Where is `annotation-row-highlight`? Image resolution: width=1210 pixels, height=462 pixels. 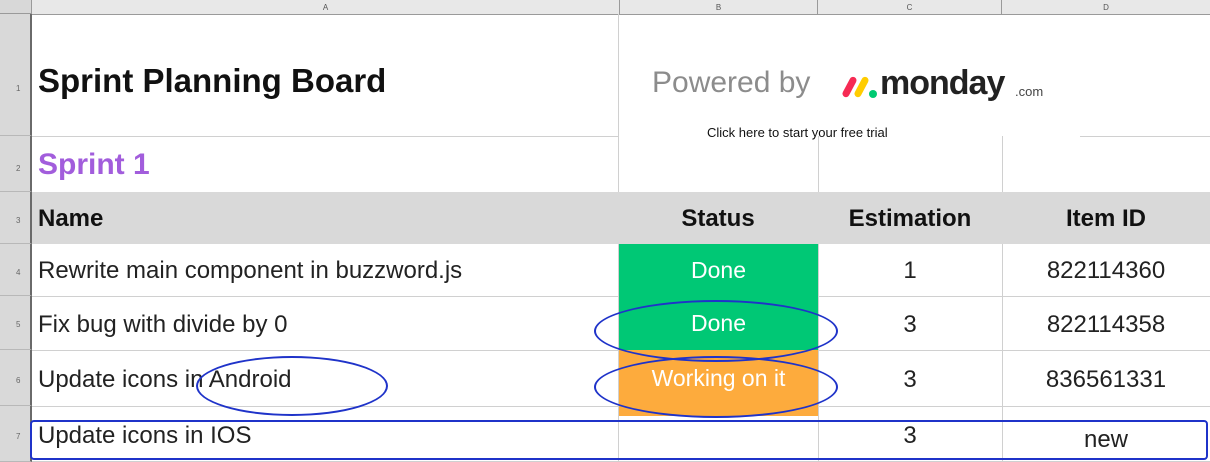
annotation-row-highlight is located at coordinates (619, 440).